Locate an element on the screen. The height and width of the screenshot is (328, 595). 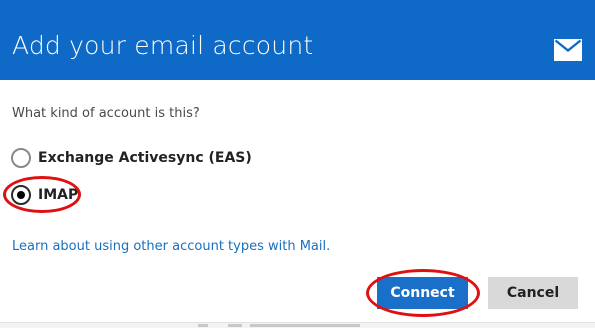
radio-option-eas: Exchange Activesync (EAS) is located at coordinates (131, 158).